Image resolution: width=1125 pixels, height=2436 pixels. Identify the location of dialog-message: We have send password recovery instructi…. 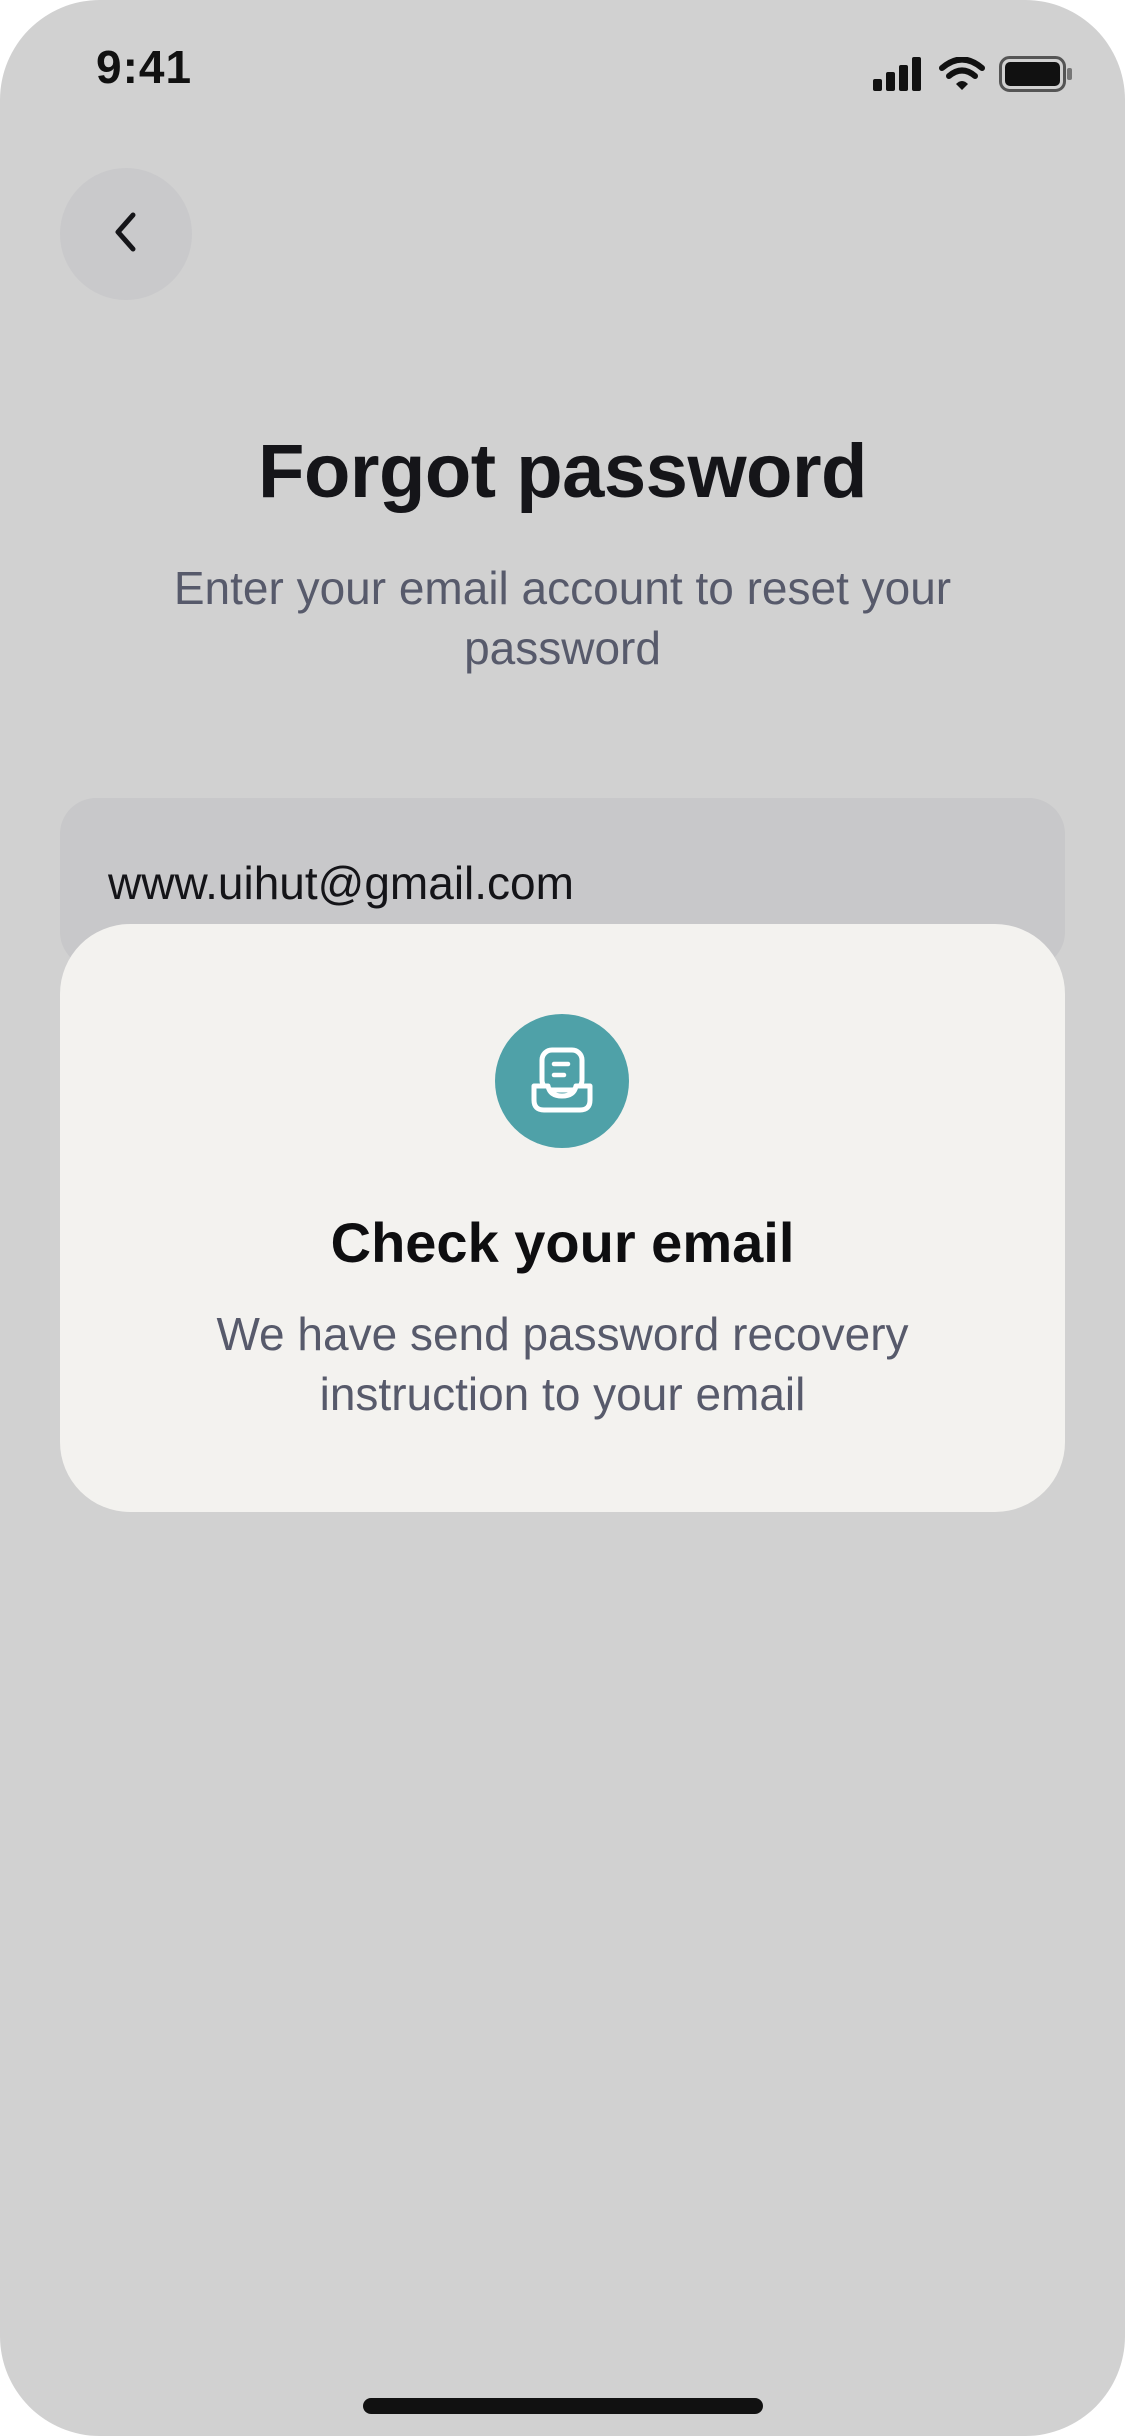
(562, 1364).